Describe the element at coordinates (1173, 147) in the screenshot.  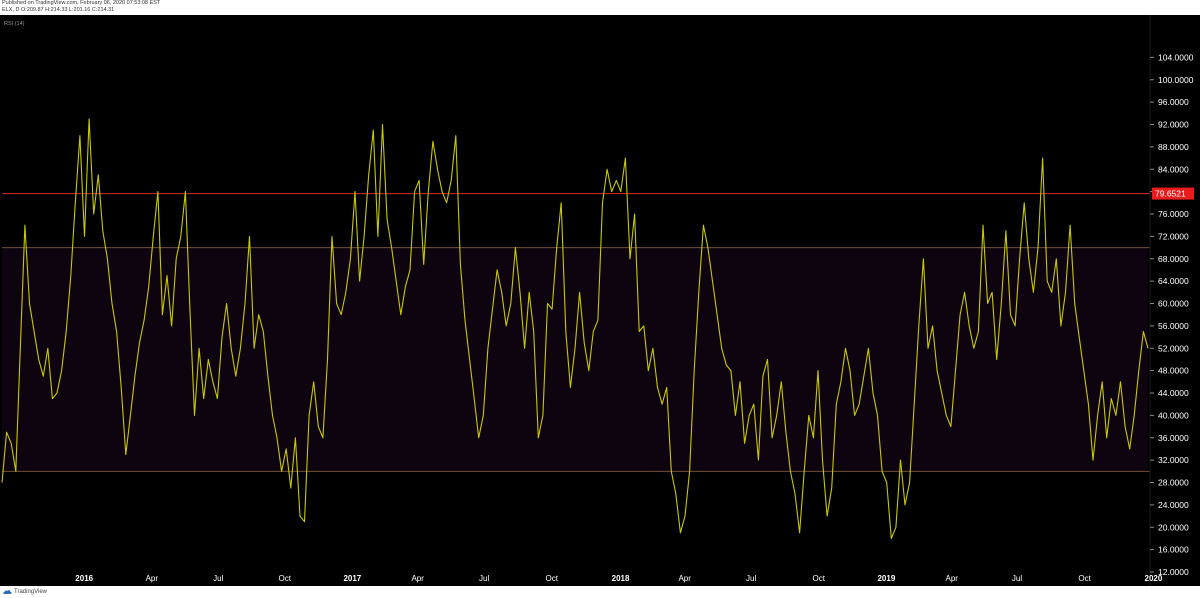
I see `y-tick-label: 88.0000` at that location.